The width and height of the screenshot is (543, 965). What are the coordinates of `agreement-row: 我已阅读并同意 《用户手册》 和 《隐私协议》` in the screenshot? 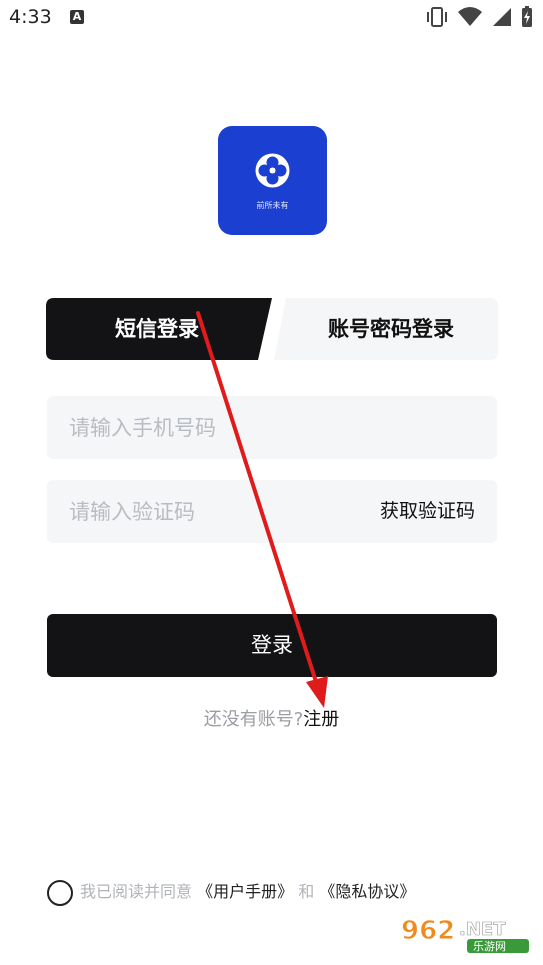 It's located at (247, 892).